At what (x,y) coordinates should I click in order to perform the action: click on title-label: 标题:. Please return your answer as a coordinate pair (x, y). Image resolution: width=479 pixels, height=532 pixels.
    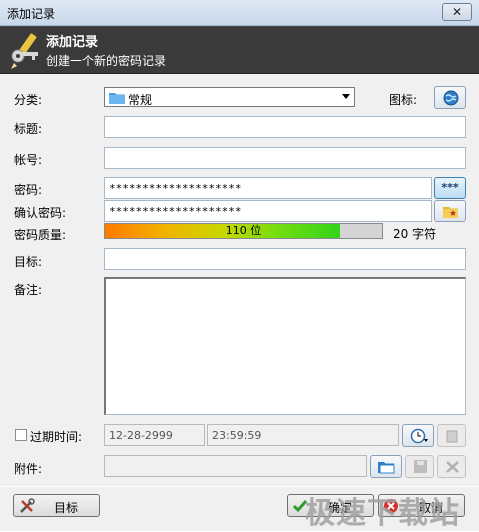
    Looking at the image, I should click on (28, 129).